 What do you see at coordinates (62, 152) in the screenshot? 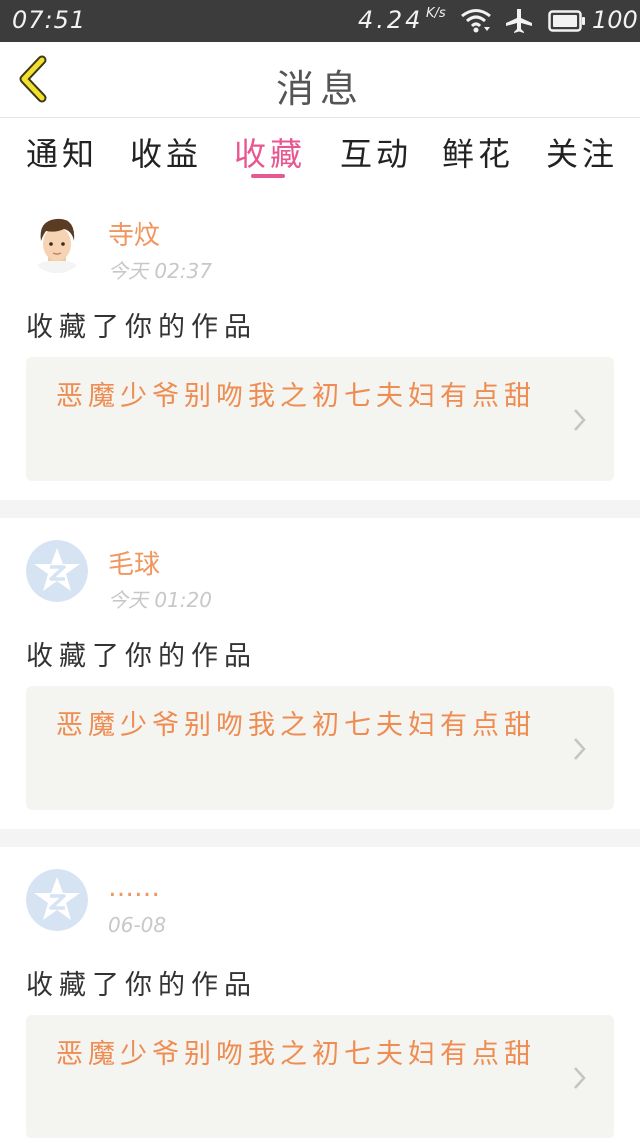
I see `tab-notifications: 通知` at bounding box center [62, 152].